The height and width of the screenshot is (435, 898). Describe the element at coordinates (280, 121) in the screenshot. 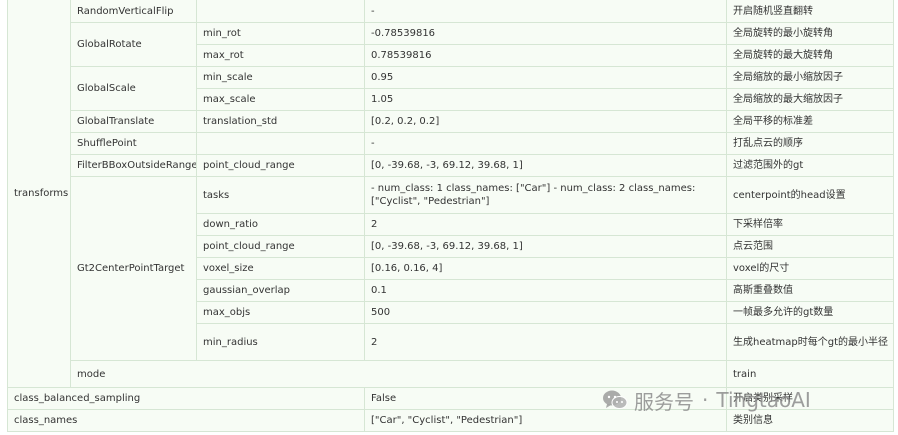

I see `param-name: translation_std` at that location.